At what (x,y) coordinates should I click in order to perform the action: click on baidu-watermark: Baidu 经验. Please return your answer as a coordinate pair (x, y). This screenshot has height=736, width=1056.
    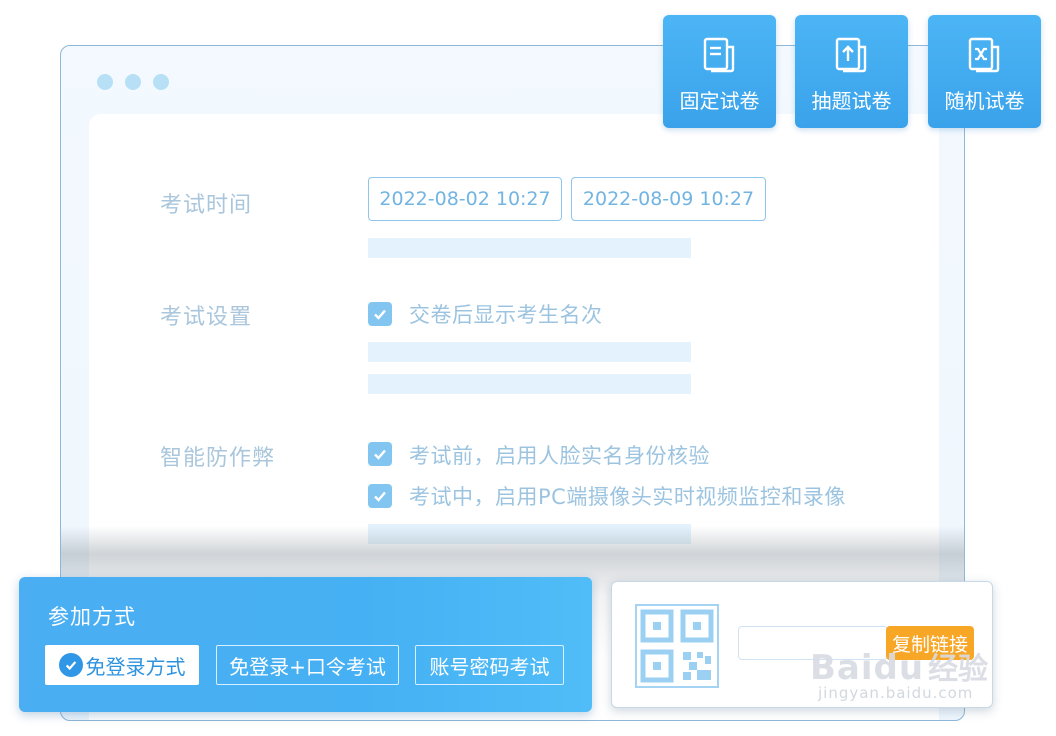
    Looking at the image, I should click on (899, 666).